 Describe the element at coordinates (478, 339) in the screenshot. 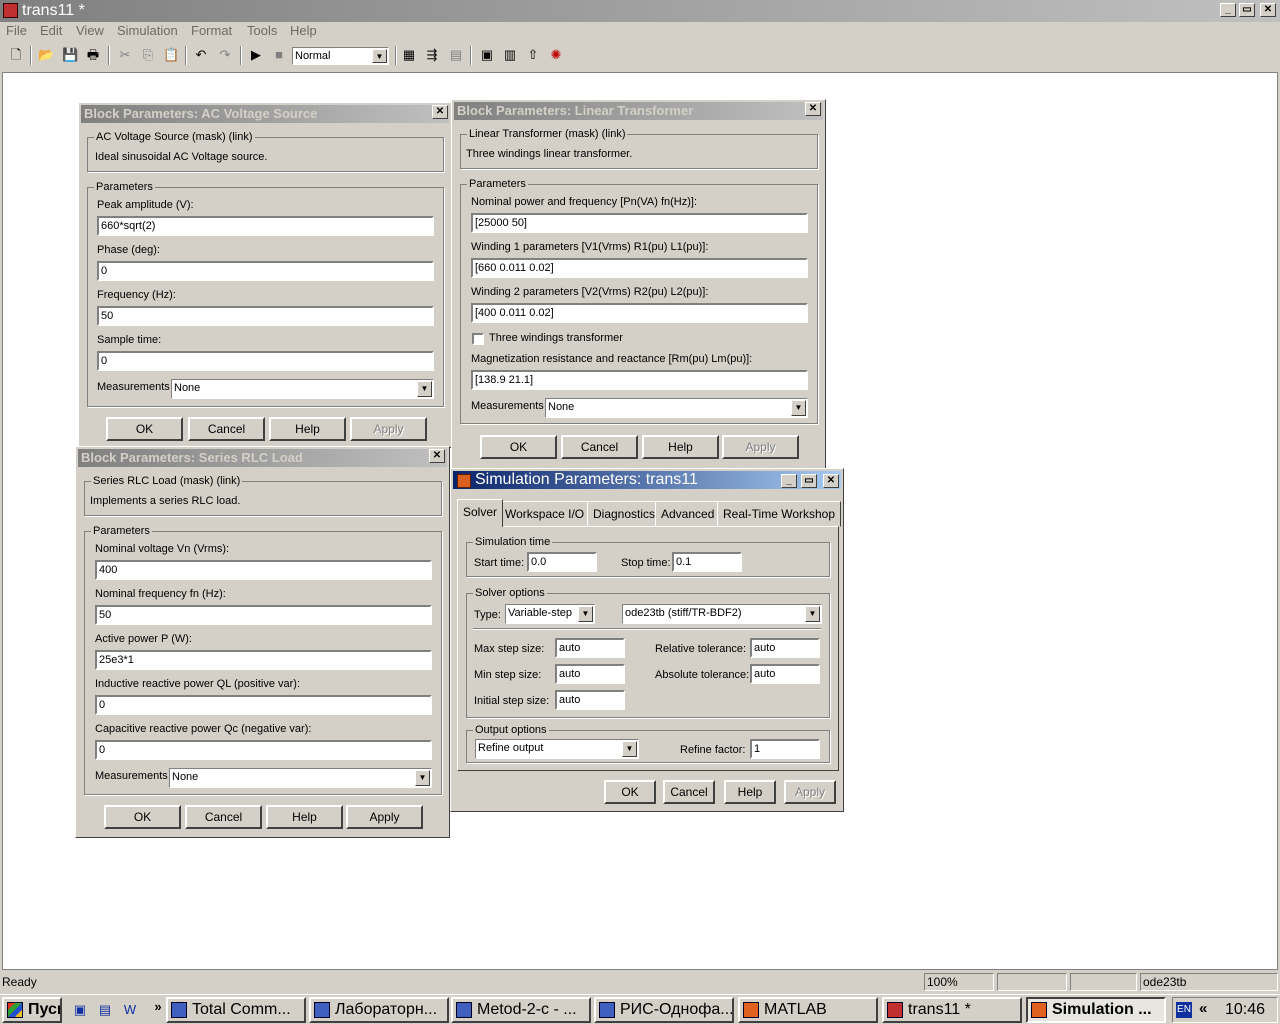

I see `three-windings-checkbox` at that location.